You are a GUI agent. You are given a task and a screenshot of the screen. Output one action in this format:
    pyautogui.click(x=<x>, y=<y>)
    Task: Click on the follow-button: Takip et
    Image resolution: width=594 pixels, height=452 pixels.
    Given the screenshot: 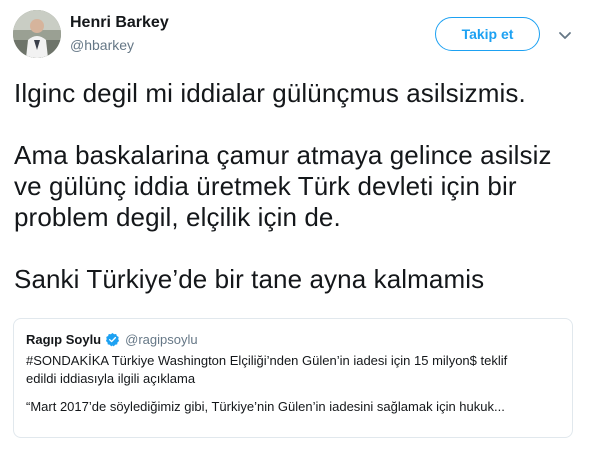 What is the action you would take?
    pyautogui.click(x=487, y=34)
    